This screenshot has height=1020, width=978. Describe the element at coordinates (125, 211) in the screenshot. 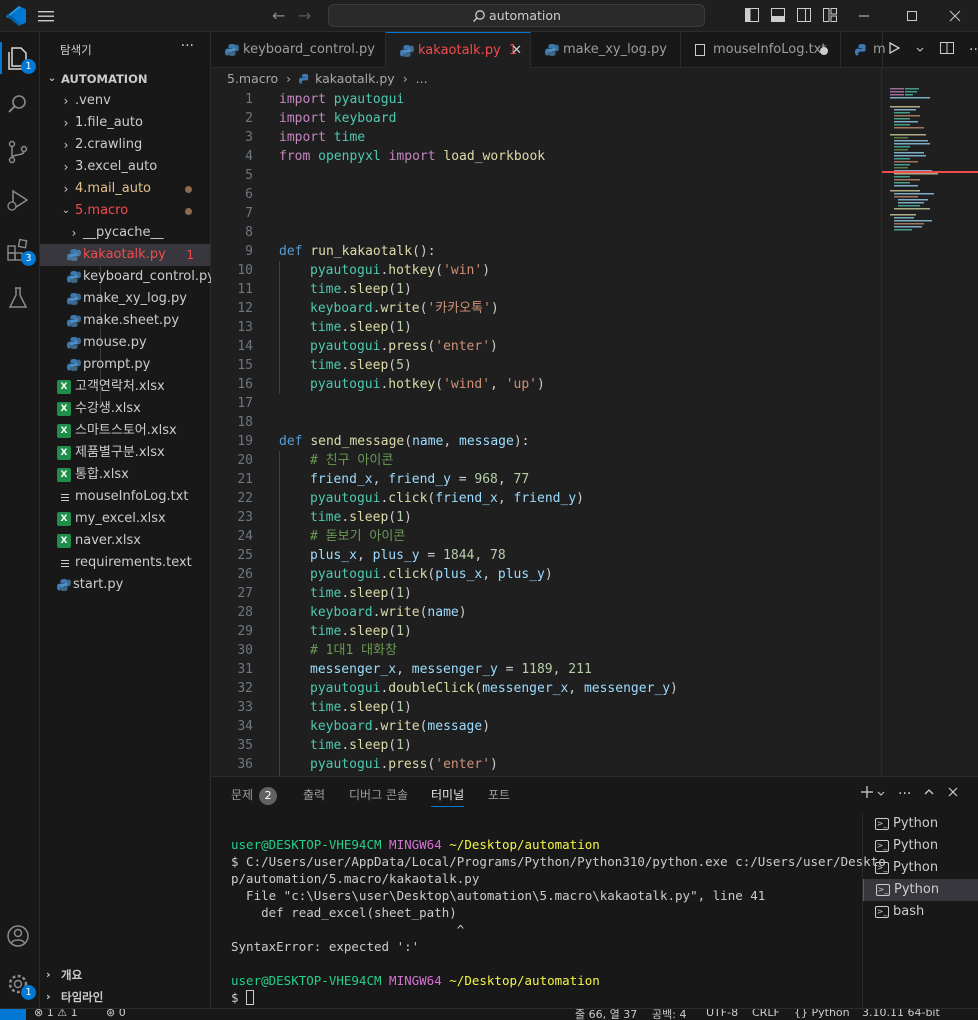

I see `folder-item: ⌄ 5.macro` at that location.